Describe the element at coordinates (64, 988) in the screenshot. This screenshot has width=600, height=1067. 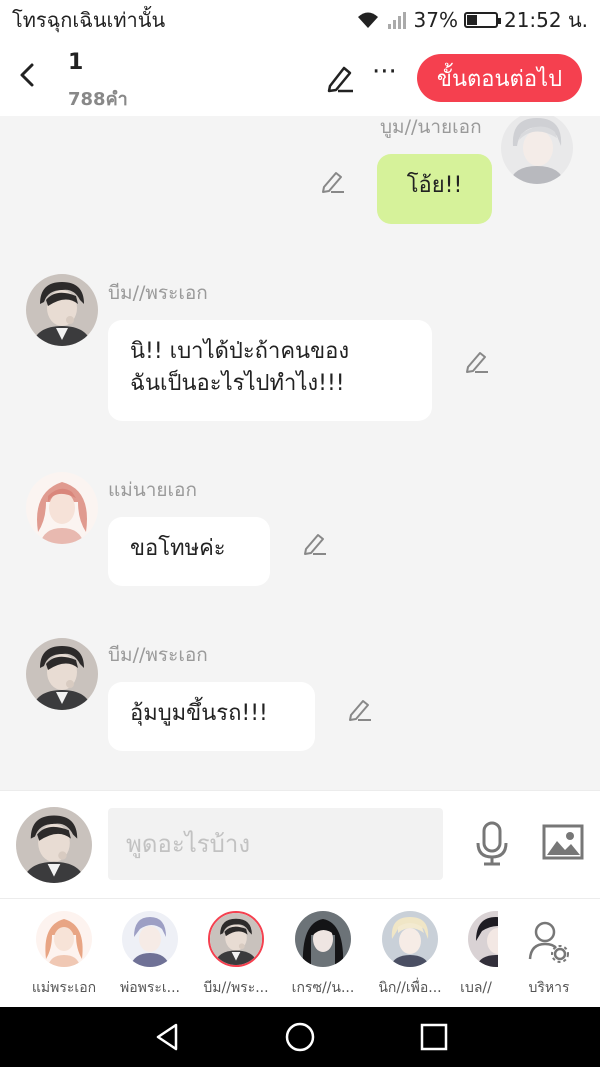
I see `character-name: แม่พระเอก` at that location.